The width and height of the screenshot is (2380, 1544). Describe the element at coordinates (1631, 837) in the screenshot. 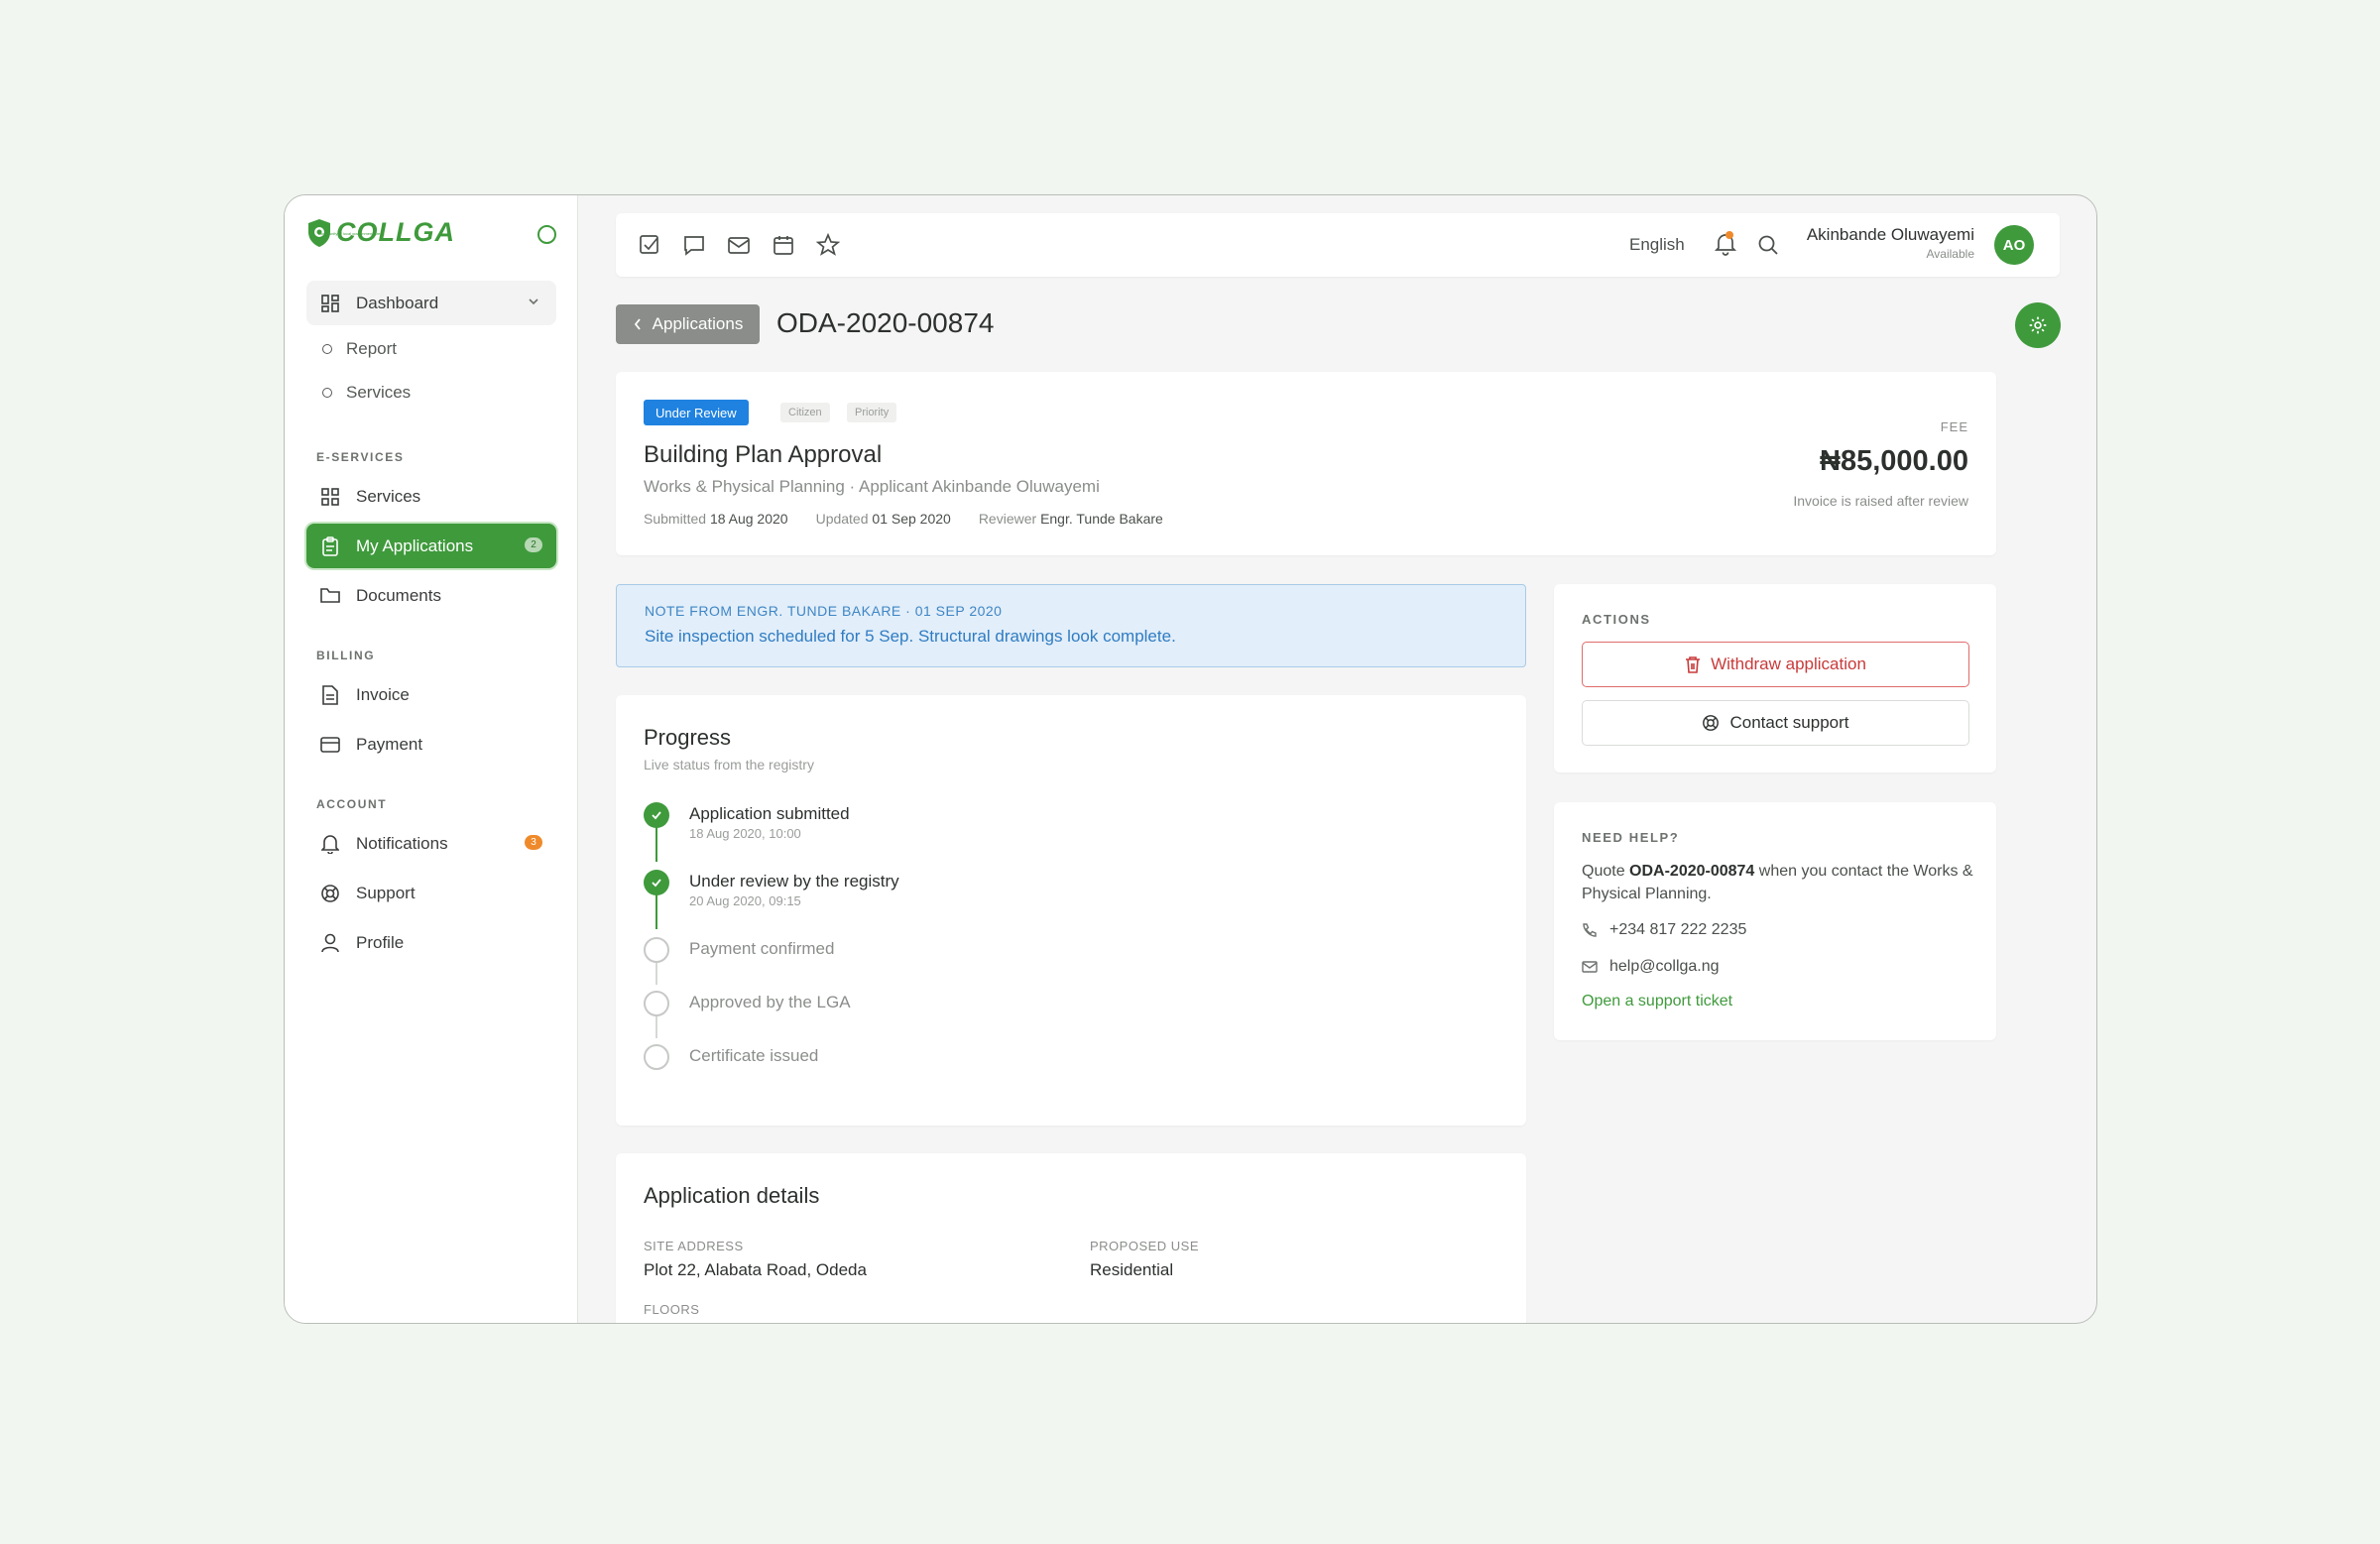

I see `help-heading: NEED HELP?` at that location.